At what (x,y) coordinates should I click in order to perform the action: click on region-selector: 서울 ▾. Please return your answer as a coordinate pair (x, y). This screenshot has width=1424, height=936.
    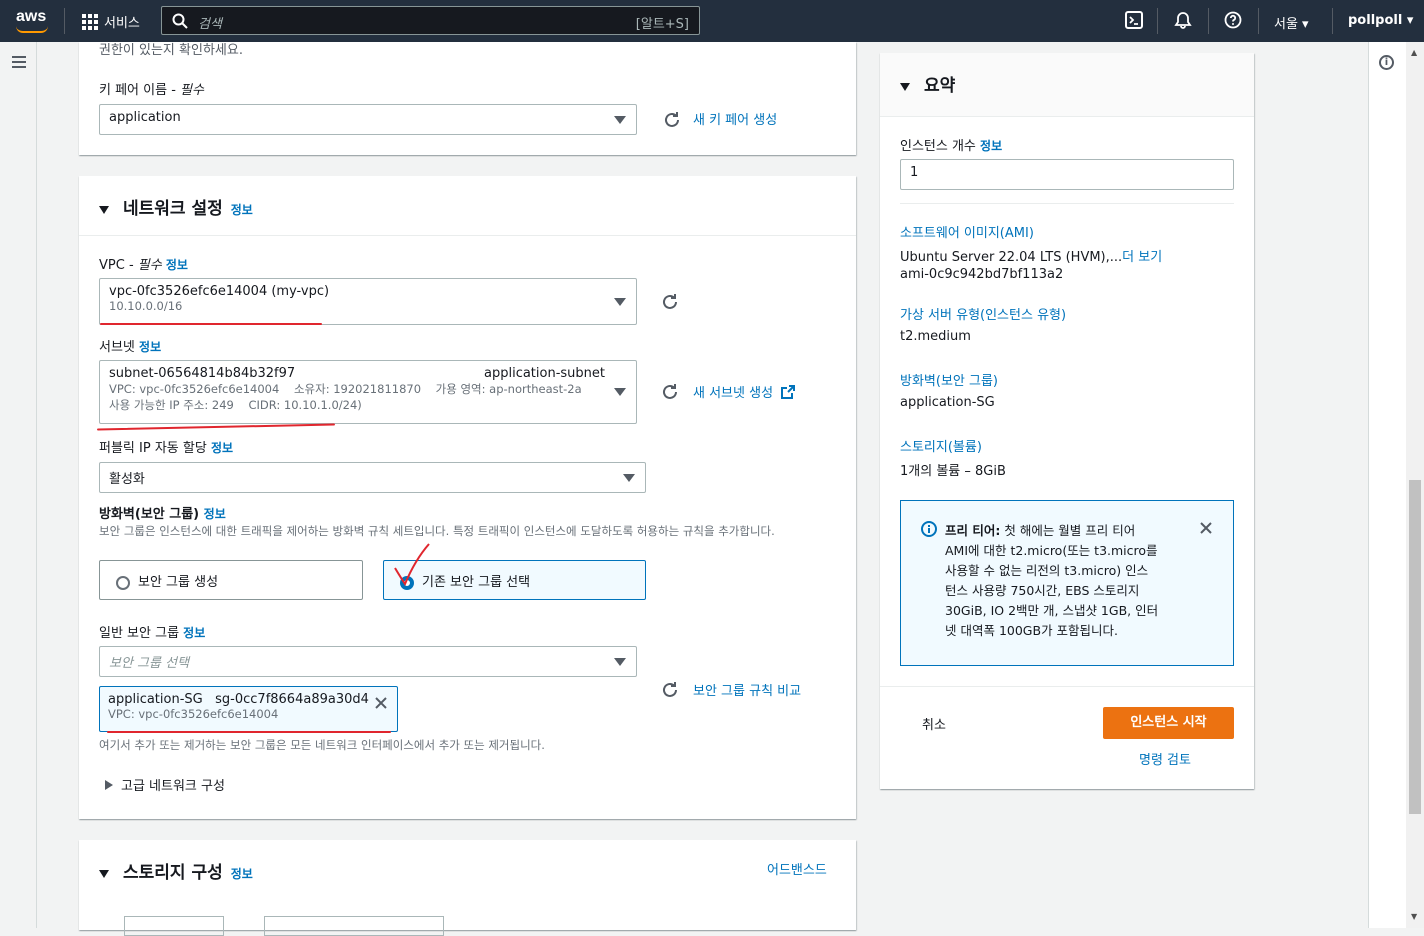
    Looking at the image, I should click on (1291, 22).